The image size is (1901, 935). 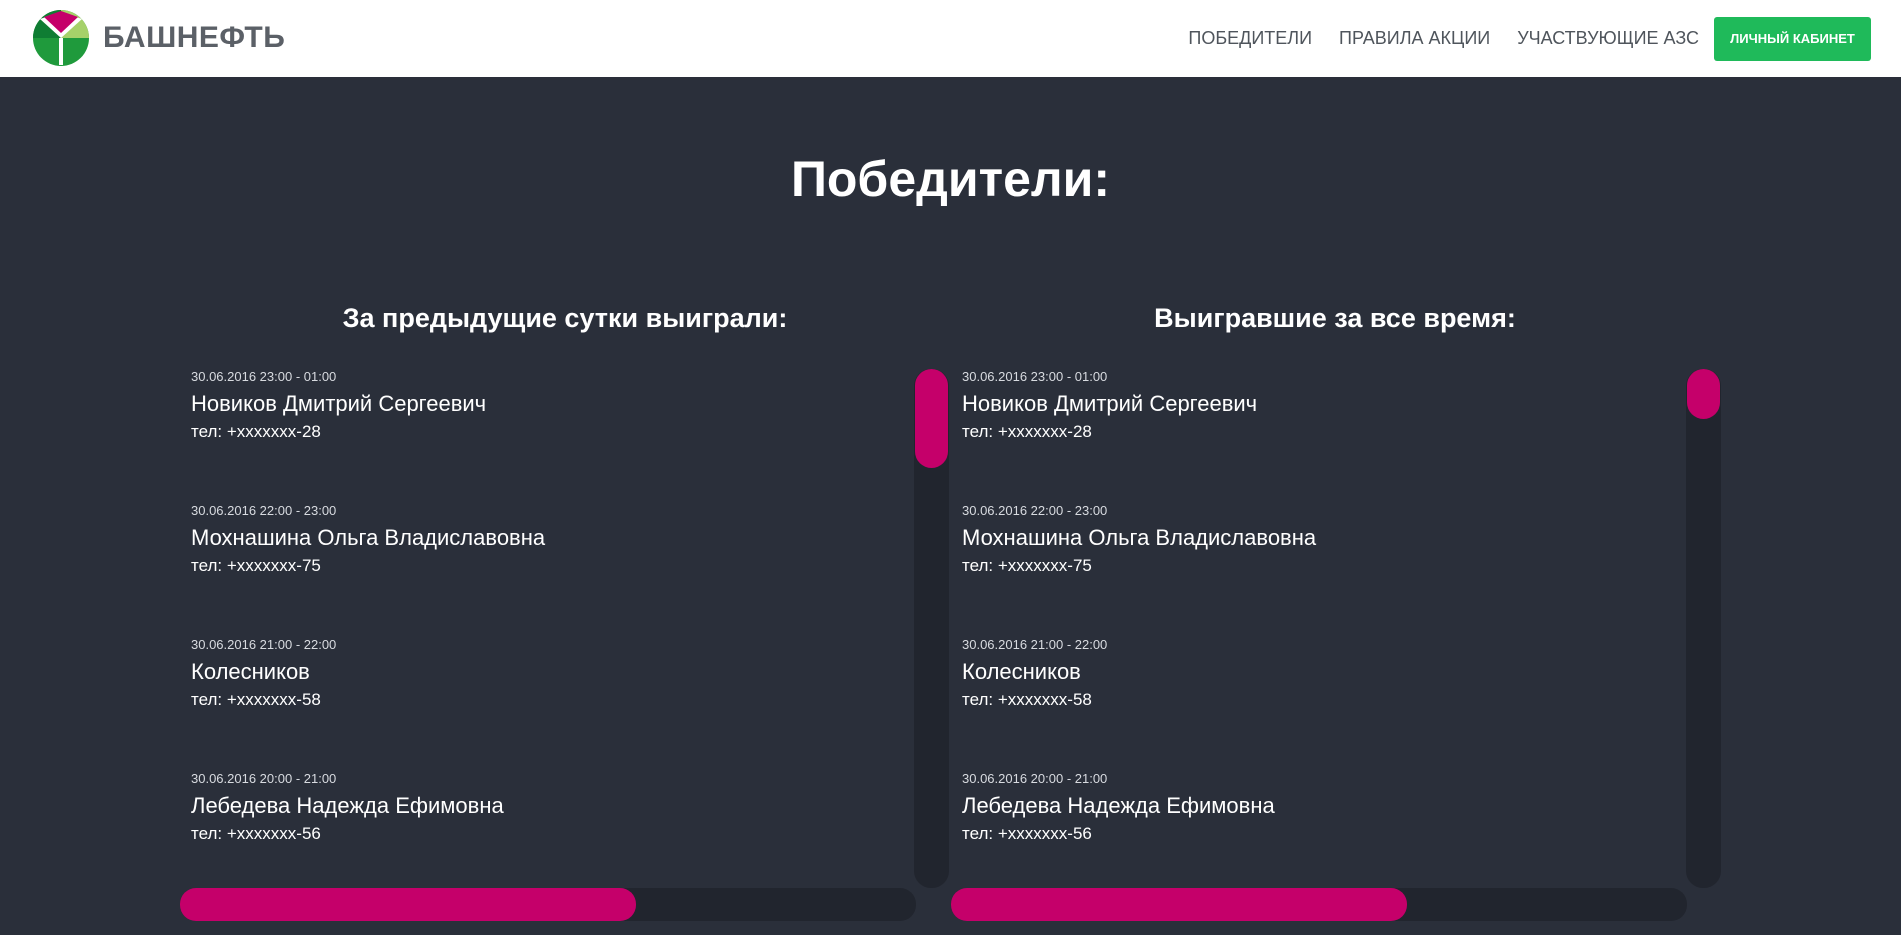 What do you see at coordinates (1608, 38) in the screenshot?
I see `nav-stations: УЧАСТВУЮЩИЕ АЗС` at bounding box center [1608, 38].